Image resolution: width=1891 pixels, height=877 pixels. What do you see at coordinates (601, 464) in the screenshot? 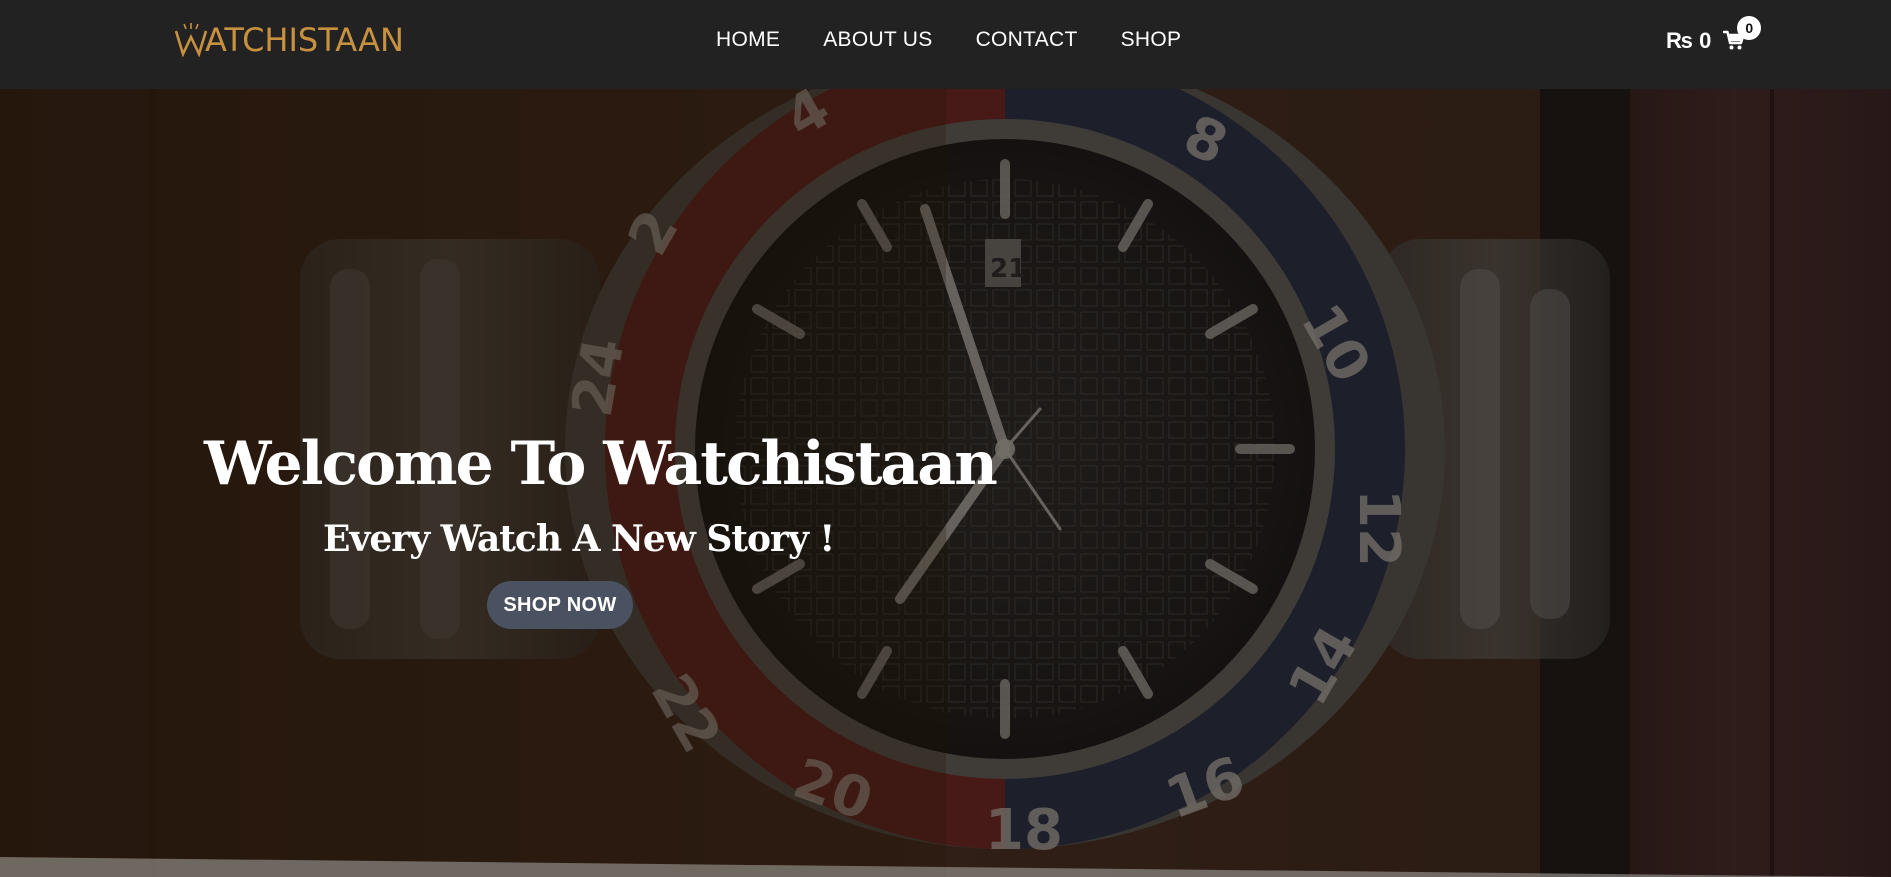
I see `hero-title: Welcome To Watchistaan` at bounding box center [601, 464].